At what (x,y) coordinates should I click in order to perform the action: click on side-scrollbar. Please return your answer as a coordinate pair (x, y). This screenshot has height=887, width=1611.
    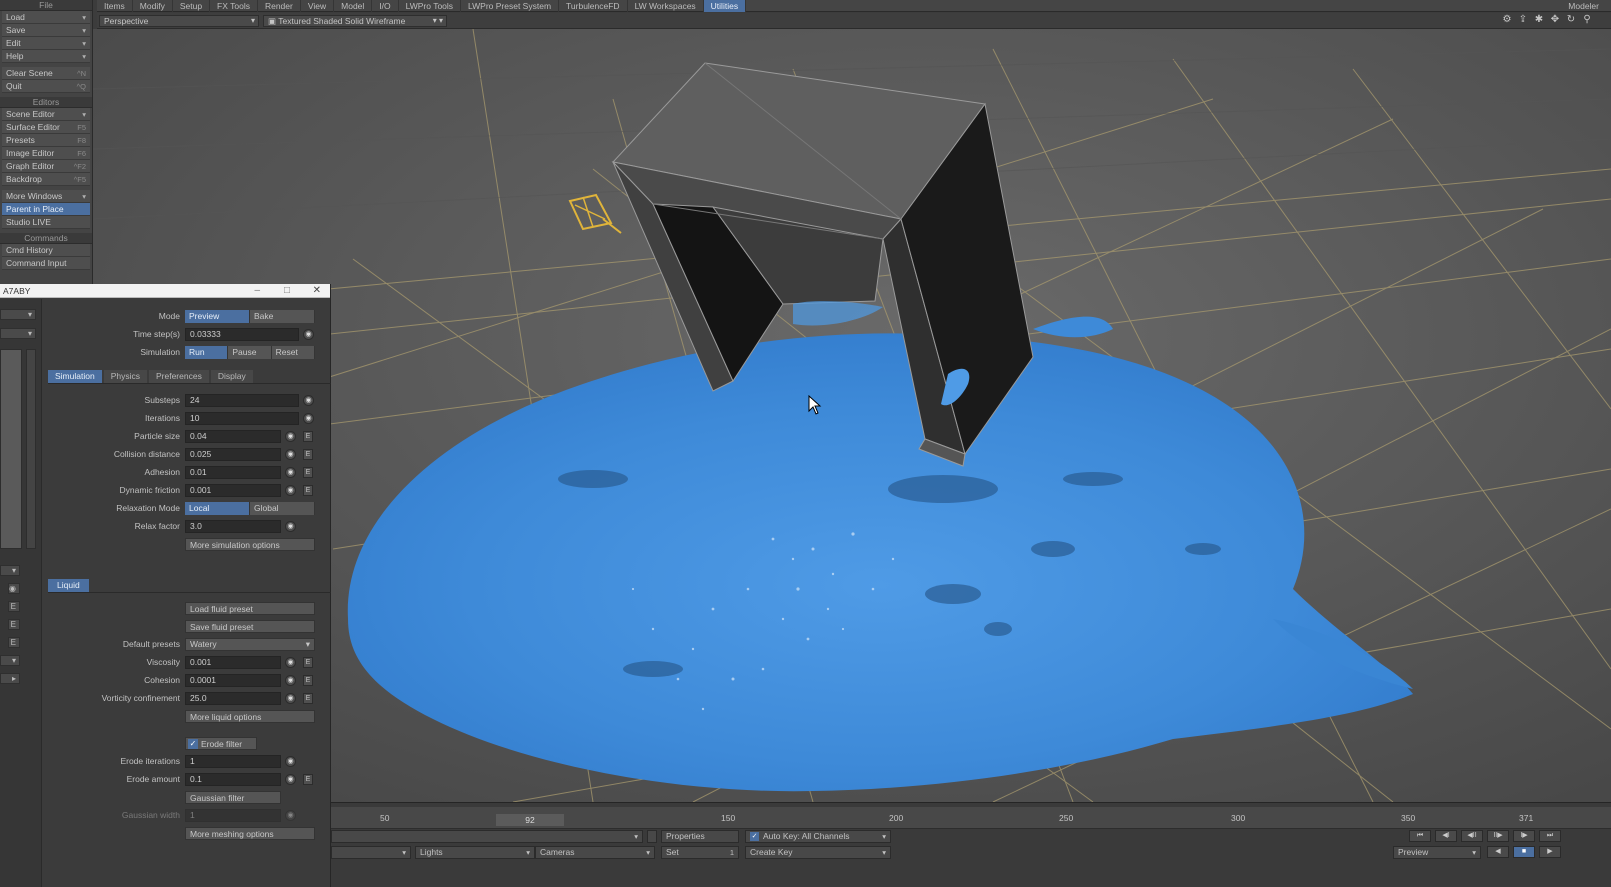
    Looking at the image, I should click on (31, 449).